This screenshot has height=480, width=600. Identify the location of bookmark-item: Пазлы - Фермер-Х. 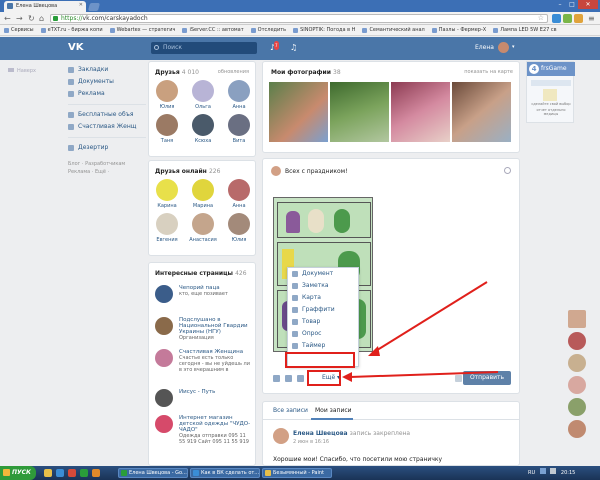
(461, 30).